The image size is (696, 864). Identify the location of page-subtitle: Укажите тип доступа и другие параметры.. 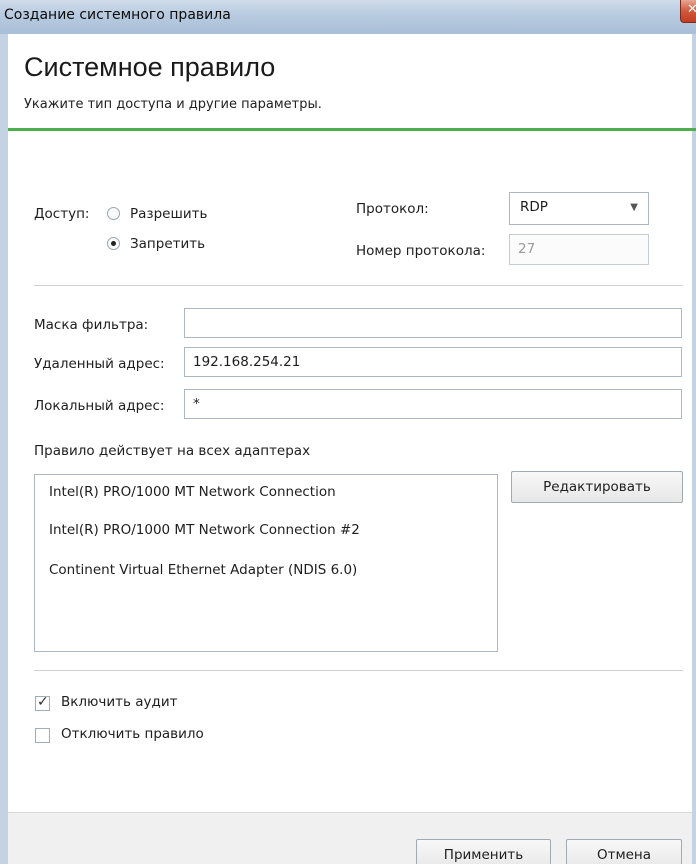
(173, 104).